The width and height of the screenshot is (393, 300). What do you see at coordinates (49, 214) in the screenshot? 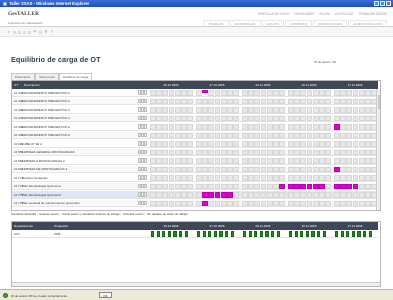
I see `save-session-link: Guardar sesión` at bounding box center [49, 214].